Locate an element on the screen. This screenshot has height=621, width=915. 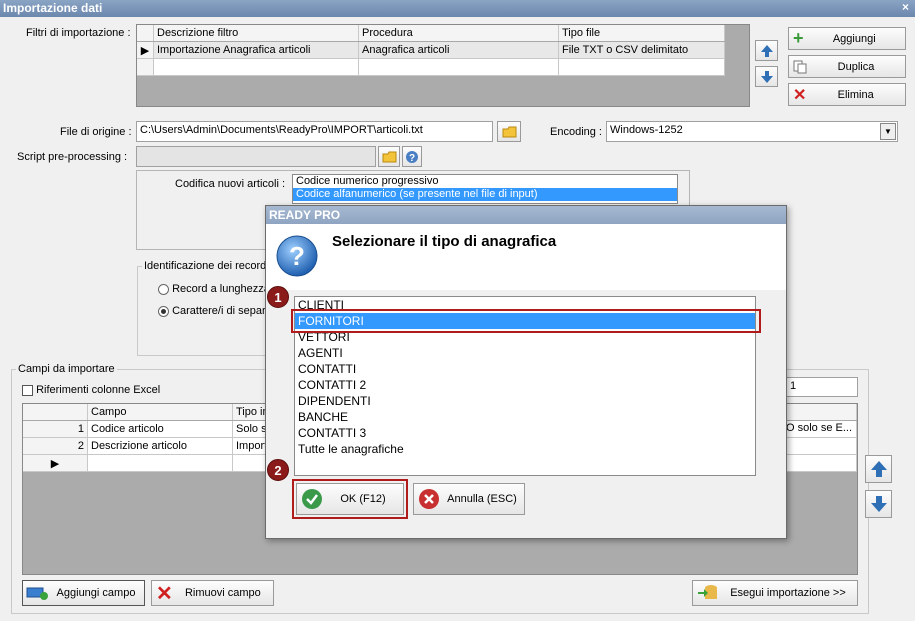
col-procedura: Procedura is located at coordinates (458, 33).